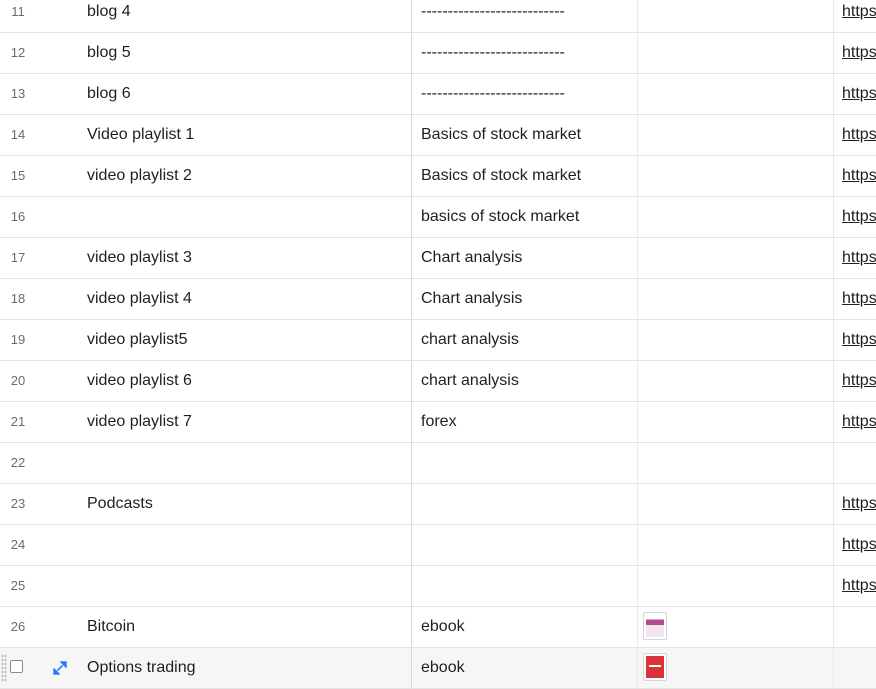  I want to click on table-row: Options trading ebook, so click(438, 668).